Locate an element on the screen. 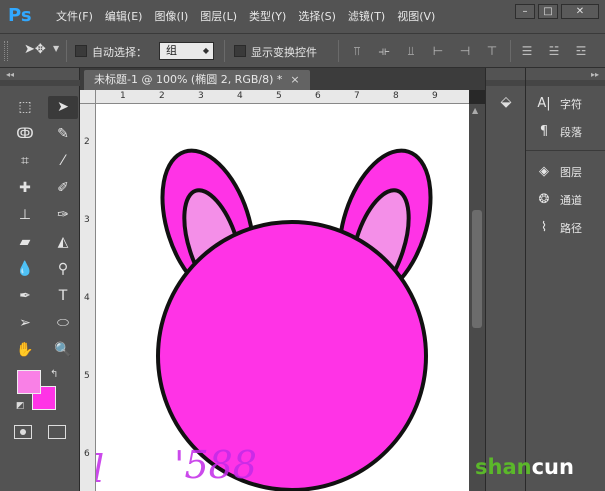 This screenshot has width=605, height=491. marquee-tool-icon: ⬚ is located at coordinates (25, 107).